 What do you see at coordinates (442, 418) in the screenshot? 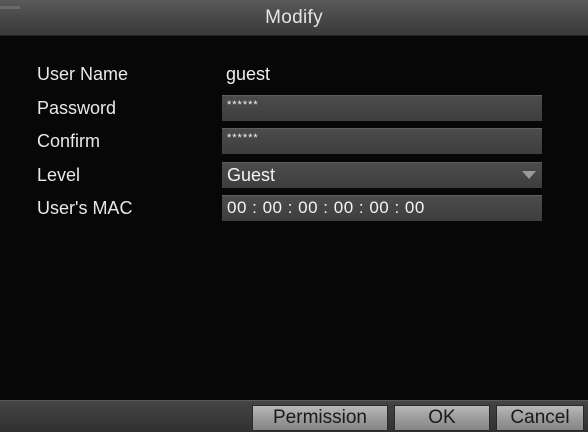
I see `ok-button: OK` at bounding box center [442, 418].